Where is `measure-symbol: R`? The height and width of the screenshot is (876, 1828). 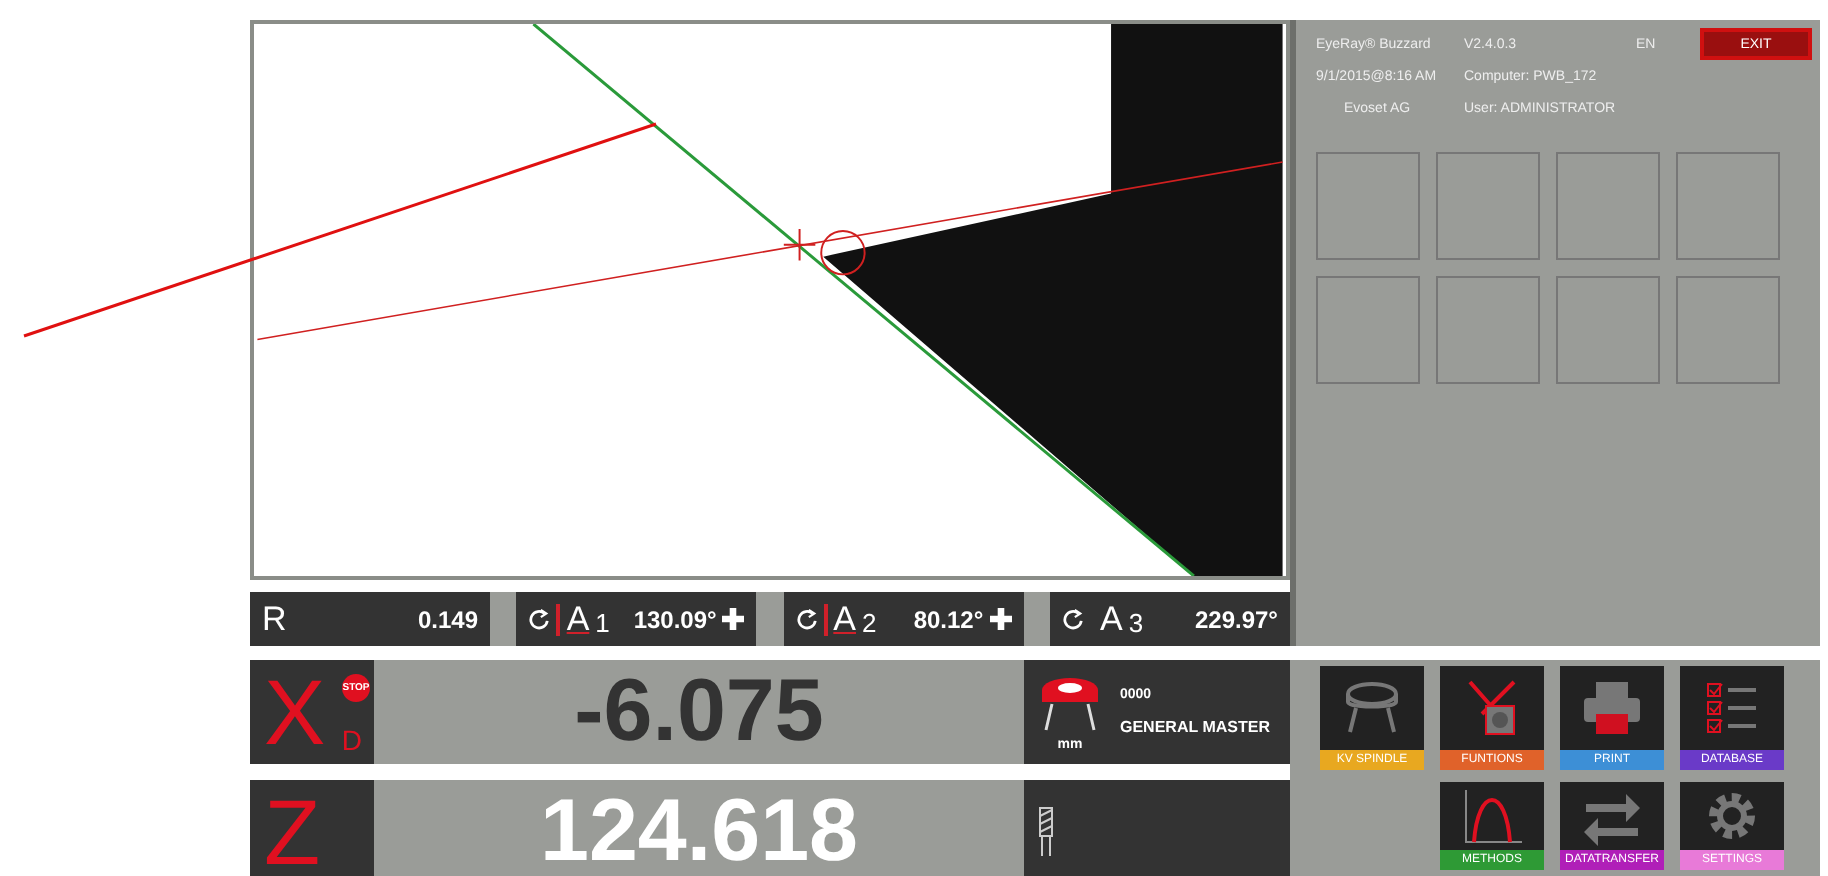
measure-symbol: R is located at coordinates (274, 619).